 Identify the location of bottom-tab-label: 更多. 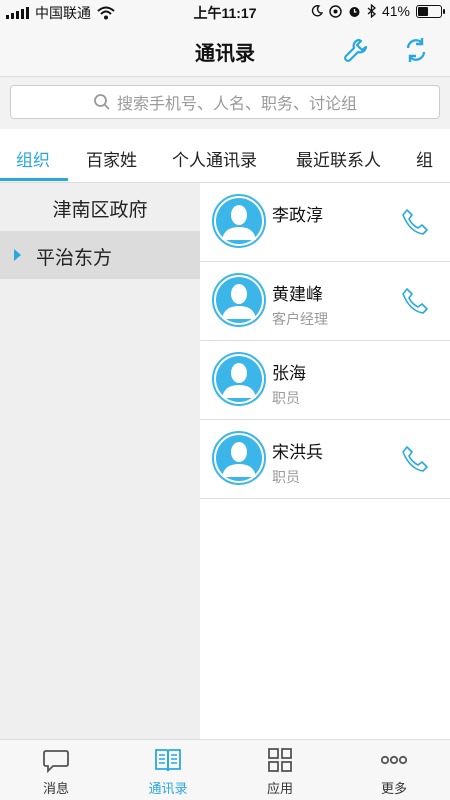
(393, 789).